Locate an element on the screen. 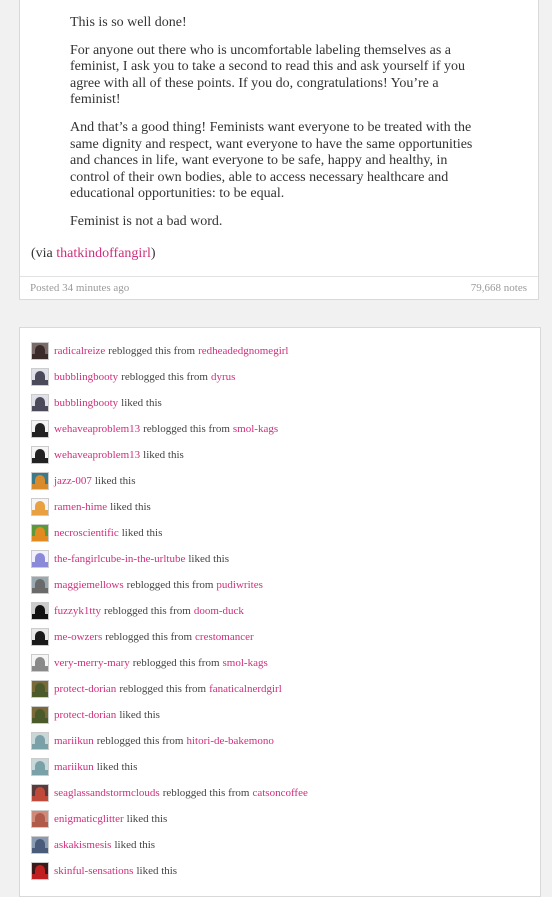 The height and width of the screenshot is (897, 552). note-item: enigmaticglitter liked this is located at coordinates (100, 819).